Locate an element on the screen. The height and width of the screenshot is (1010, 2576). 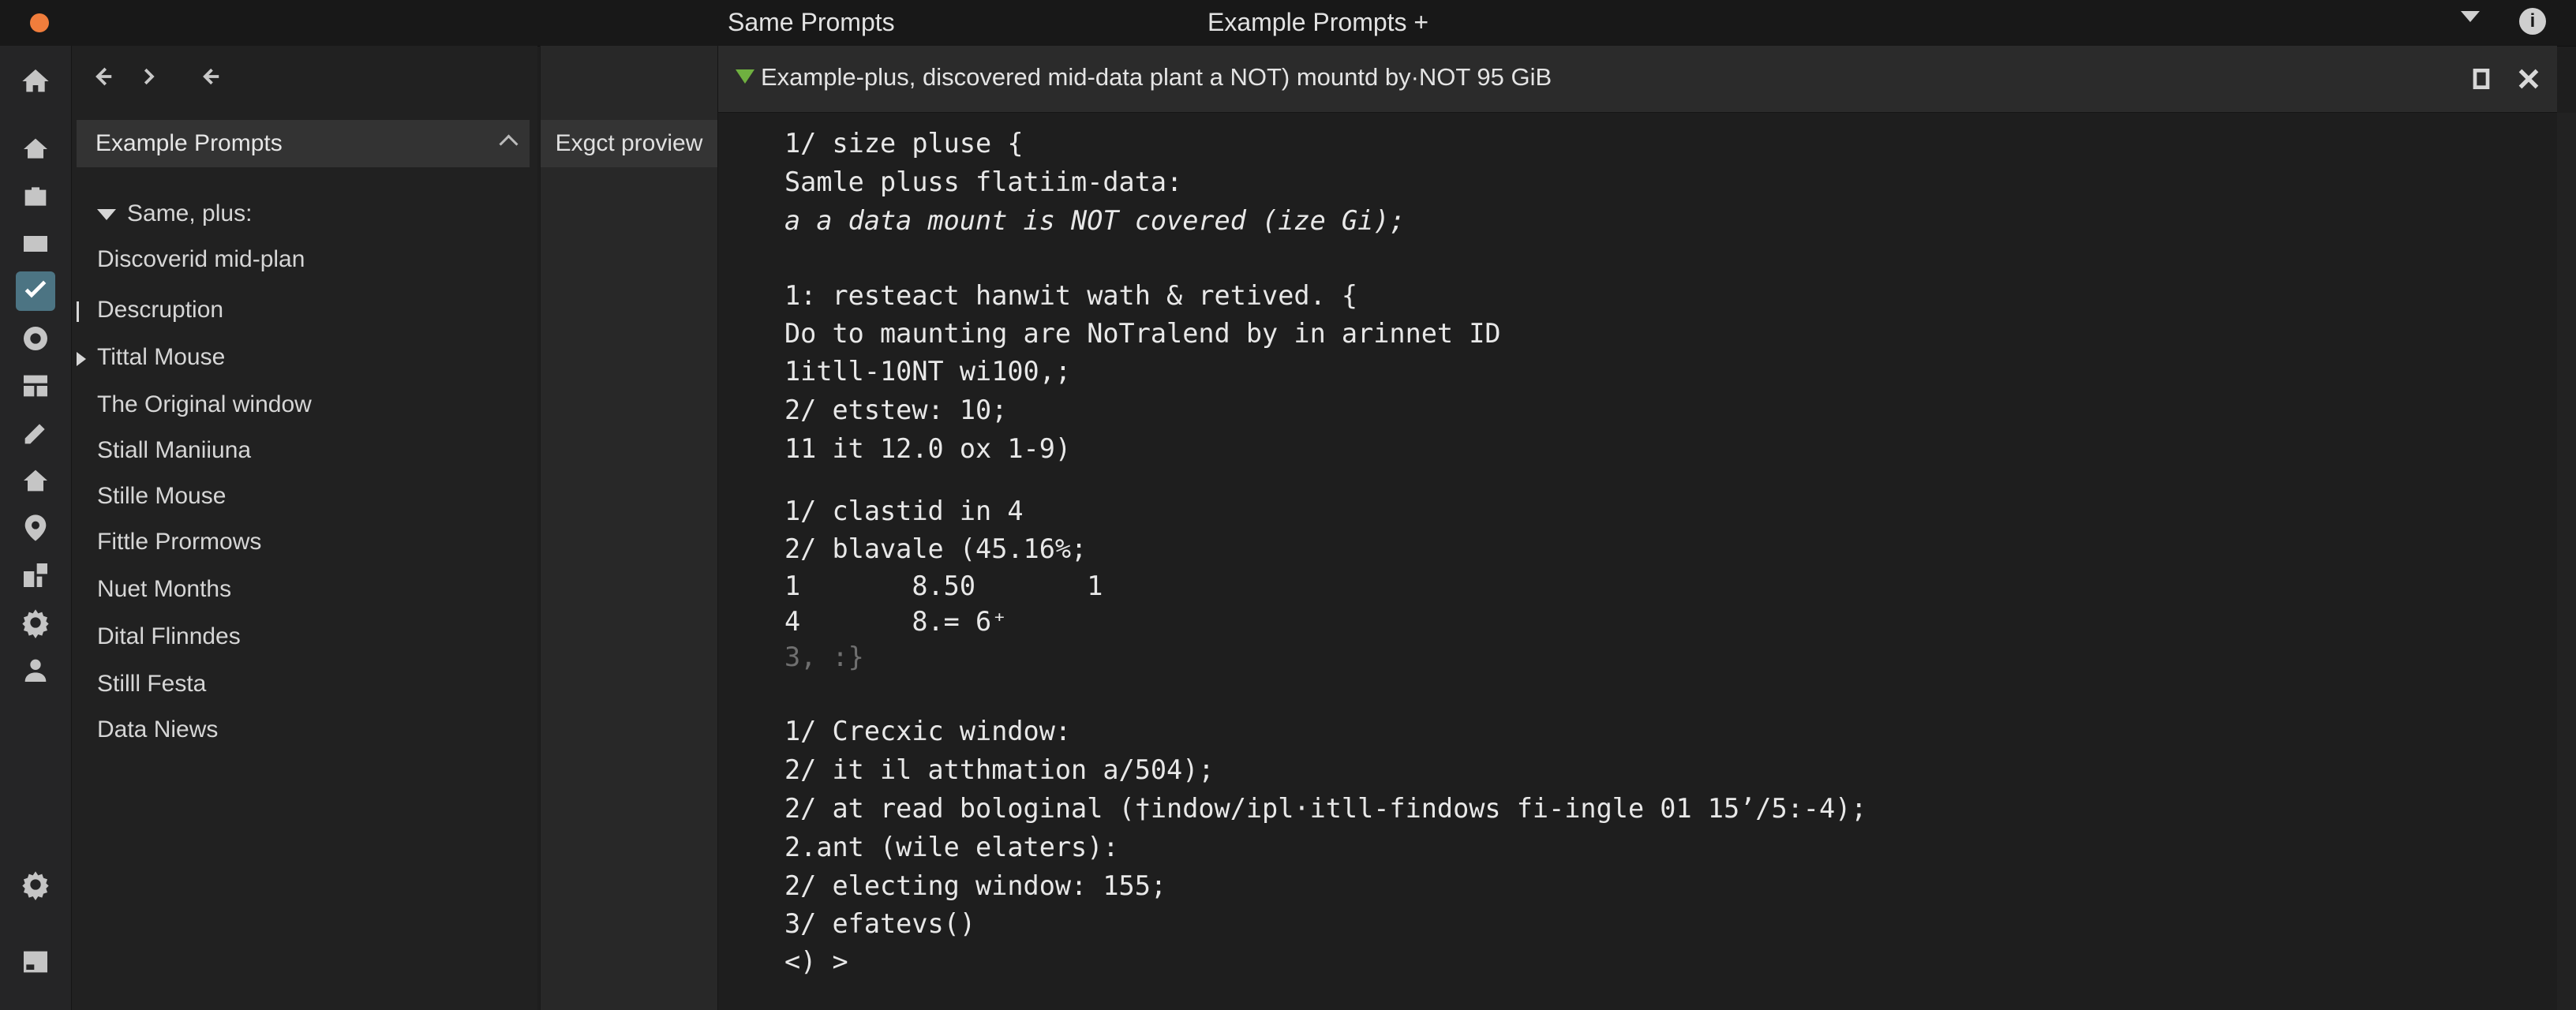
code-line: 3/ efatevs() is located at coordinates (880, 923).